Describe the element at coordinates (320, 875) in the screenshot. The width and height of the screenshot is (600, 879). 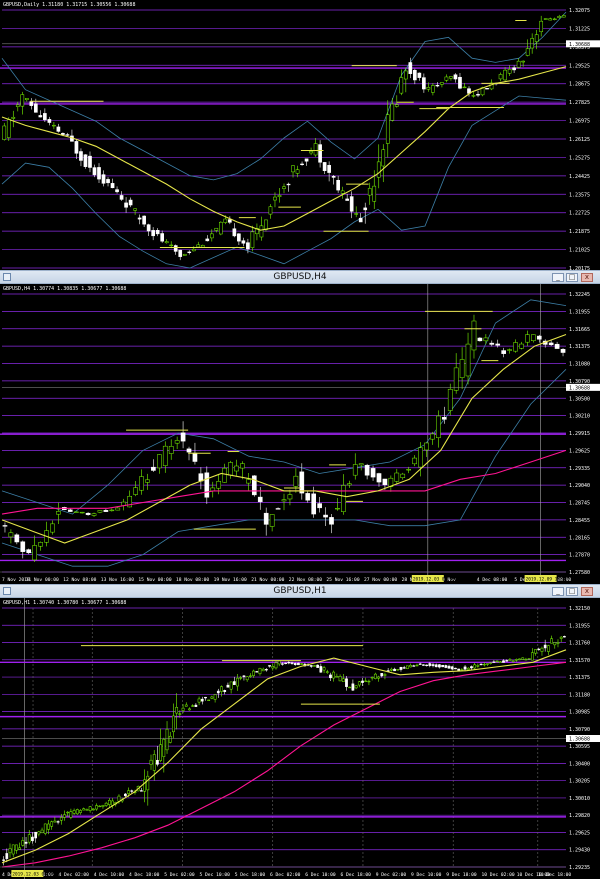
I see `x-tick-label: 6 Dec 10:00` at that location.